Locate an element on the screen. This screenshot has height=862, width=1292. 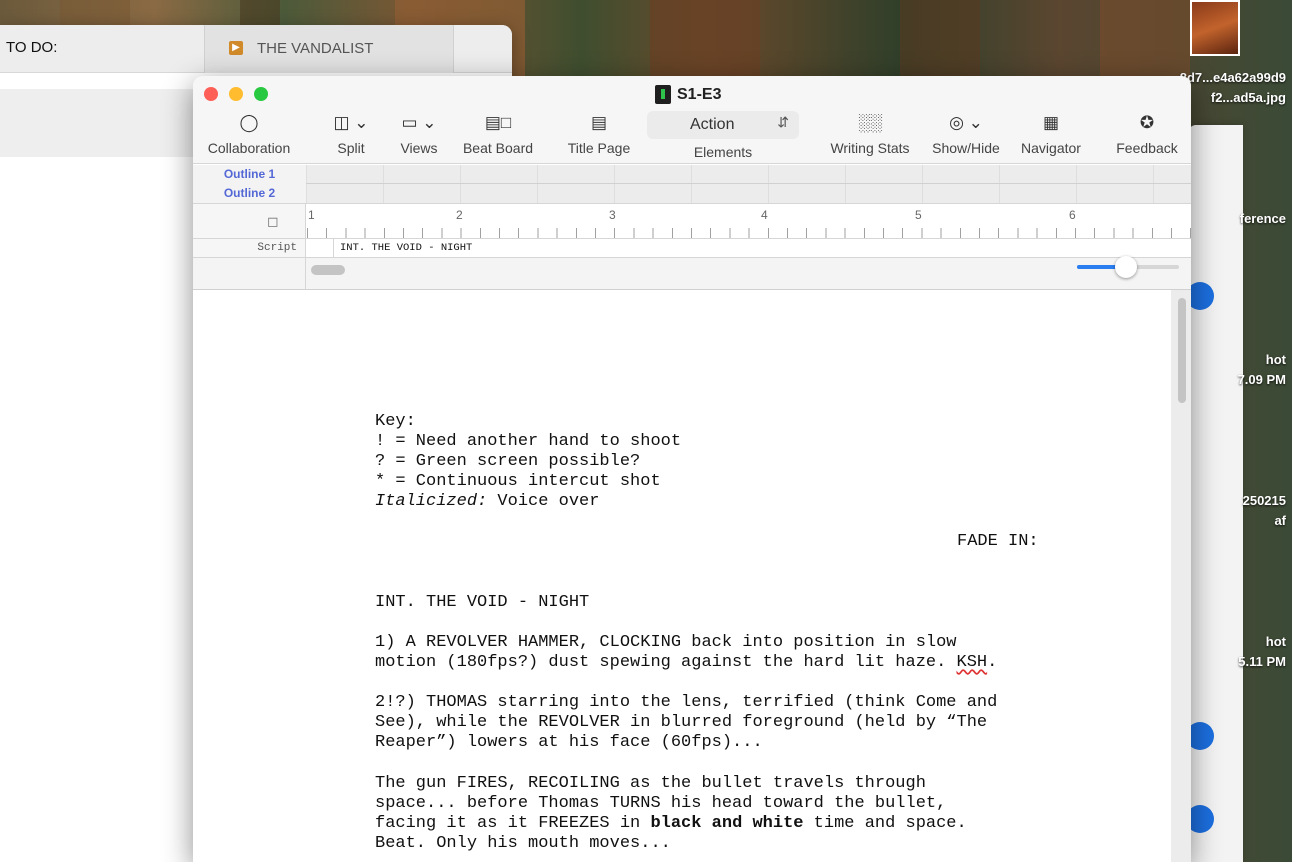
elements-label: Elements is located at coordinates (723, 152).